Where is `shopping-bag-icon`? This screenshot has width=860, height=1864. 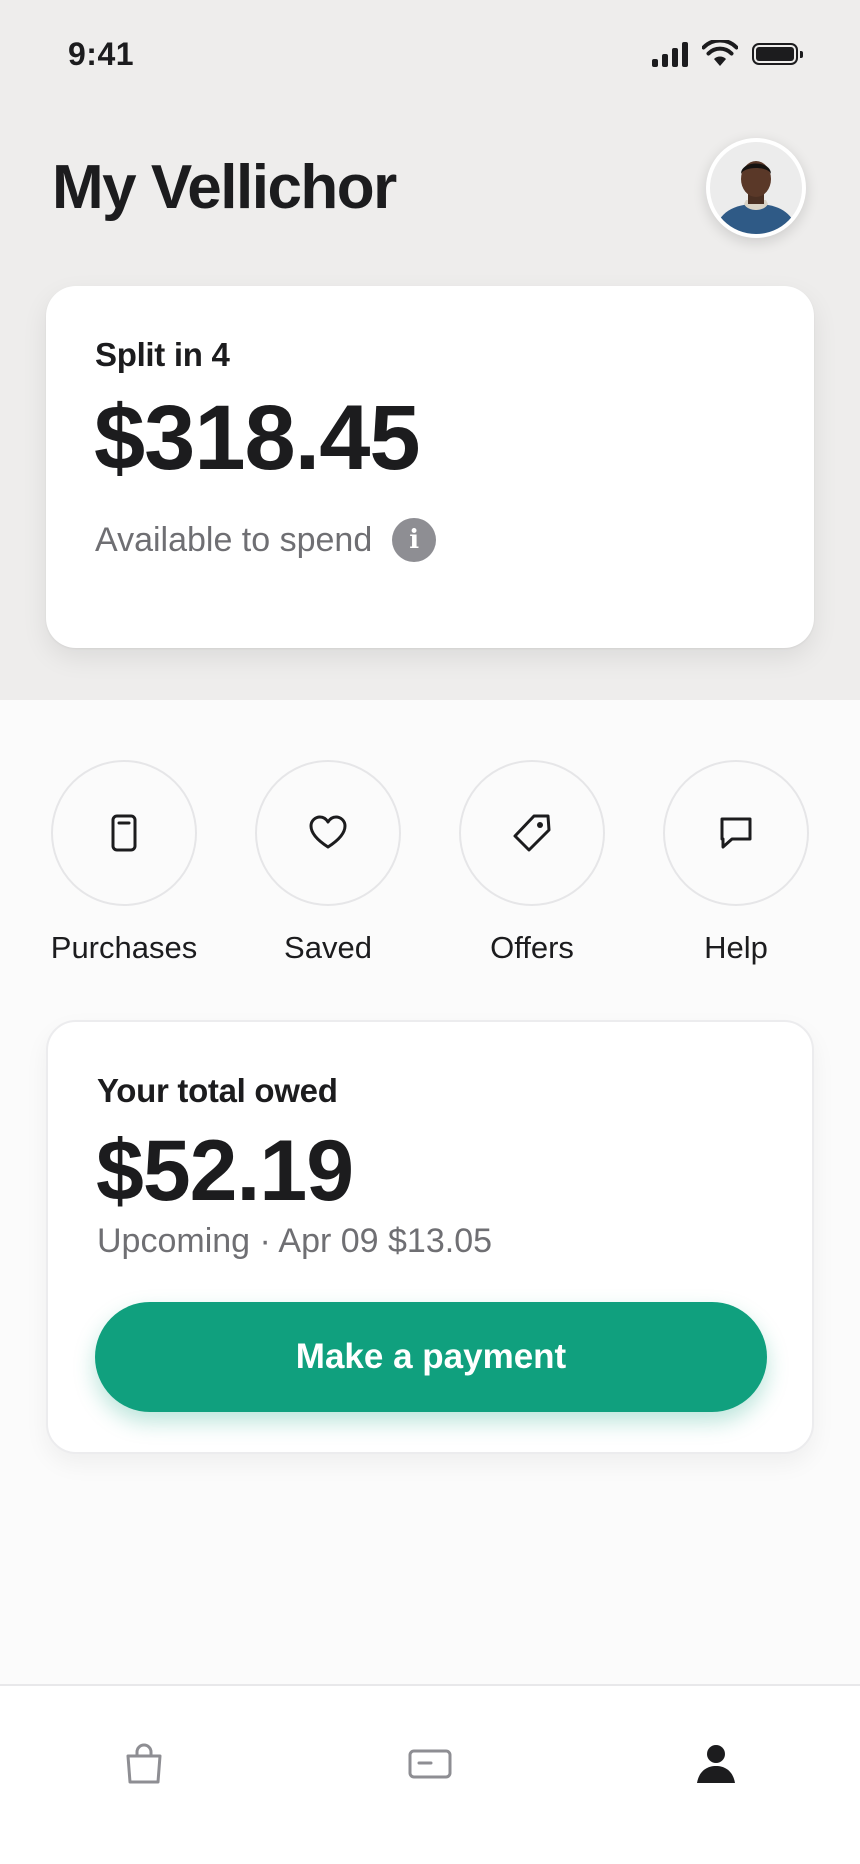 shopping-bag-icon is located at coordinates (144, 1763).